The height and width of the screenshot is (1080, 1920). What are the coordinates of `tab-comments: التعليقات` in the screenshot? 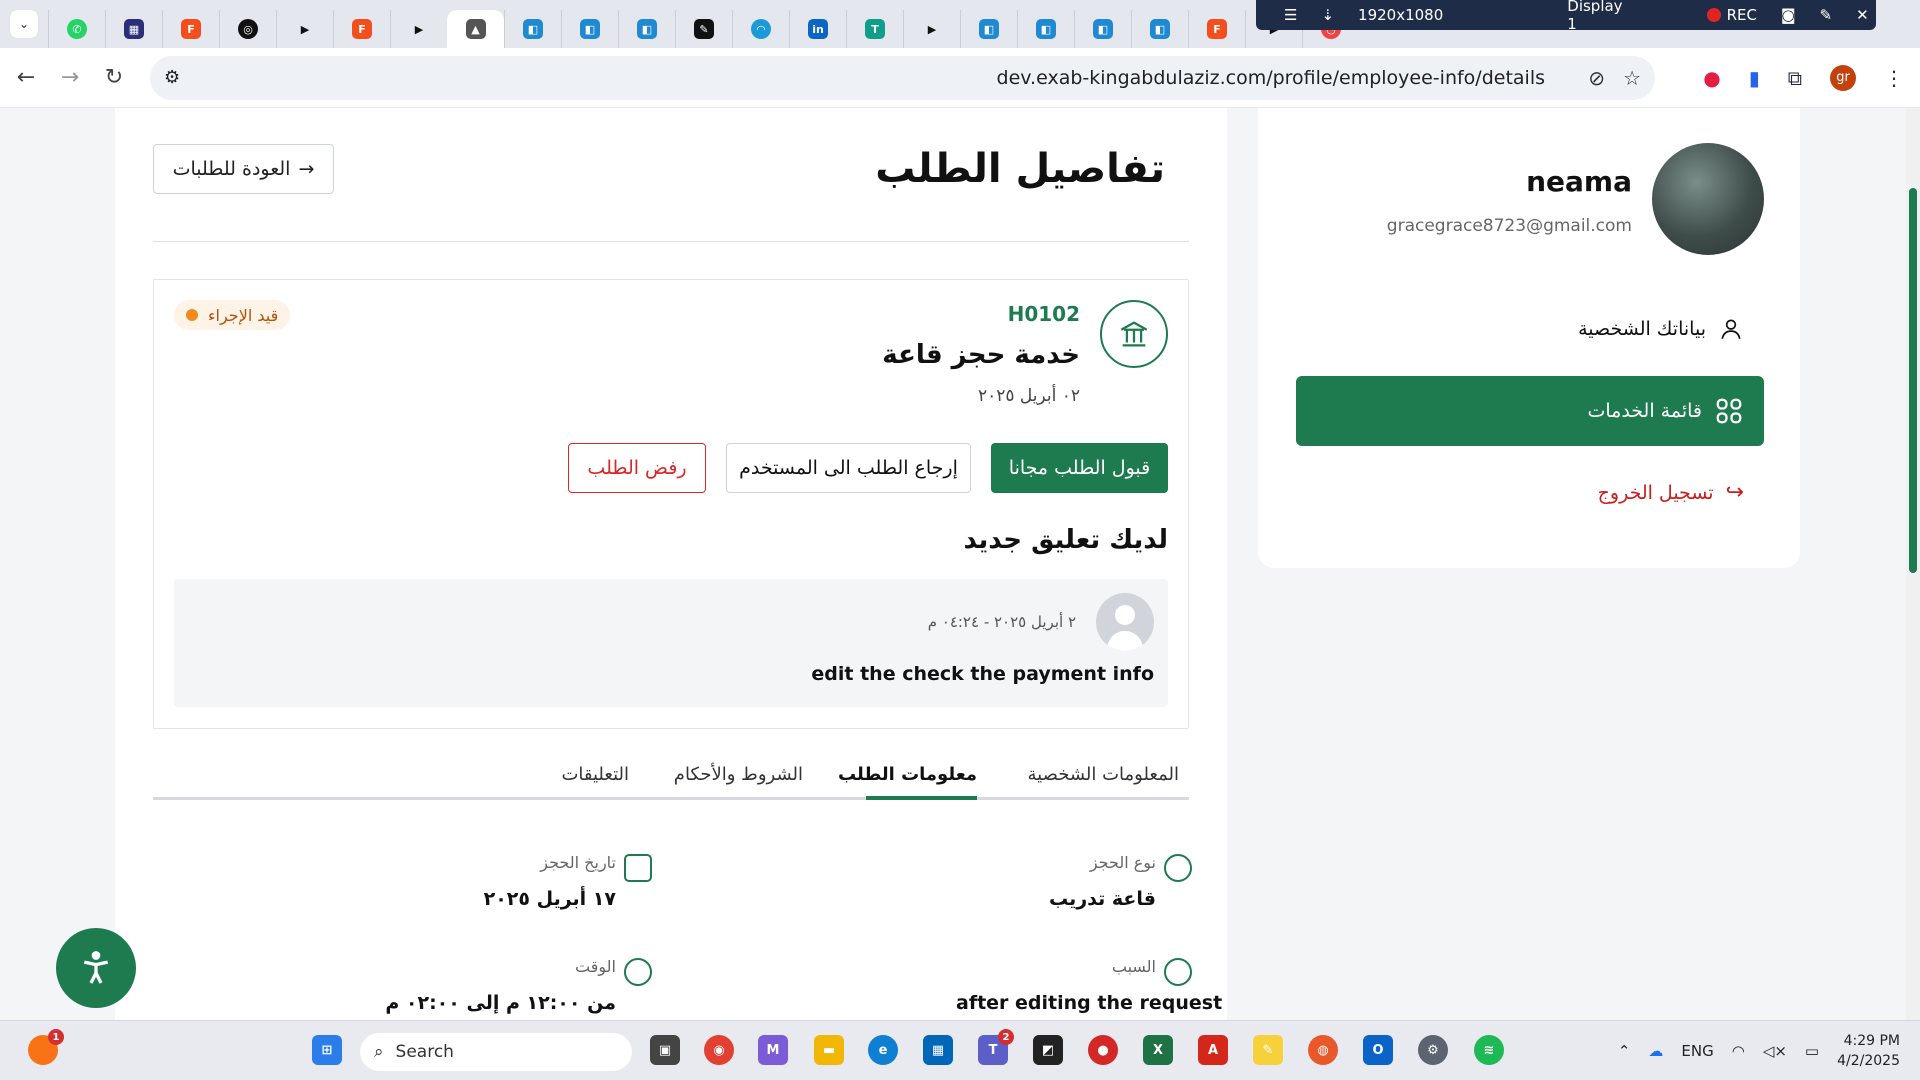 It's located at (595, 774).